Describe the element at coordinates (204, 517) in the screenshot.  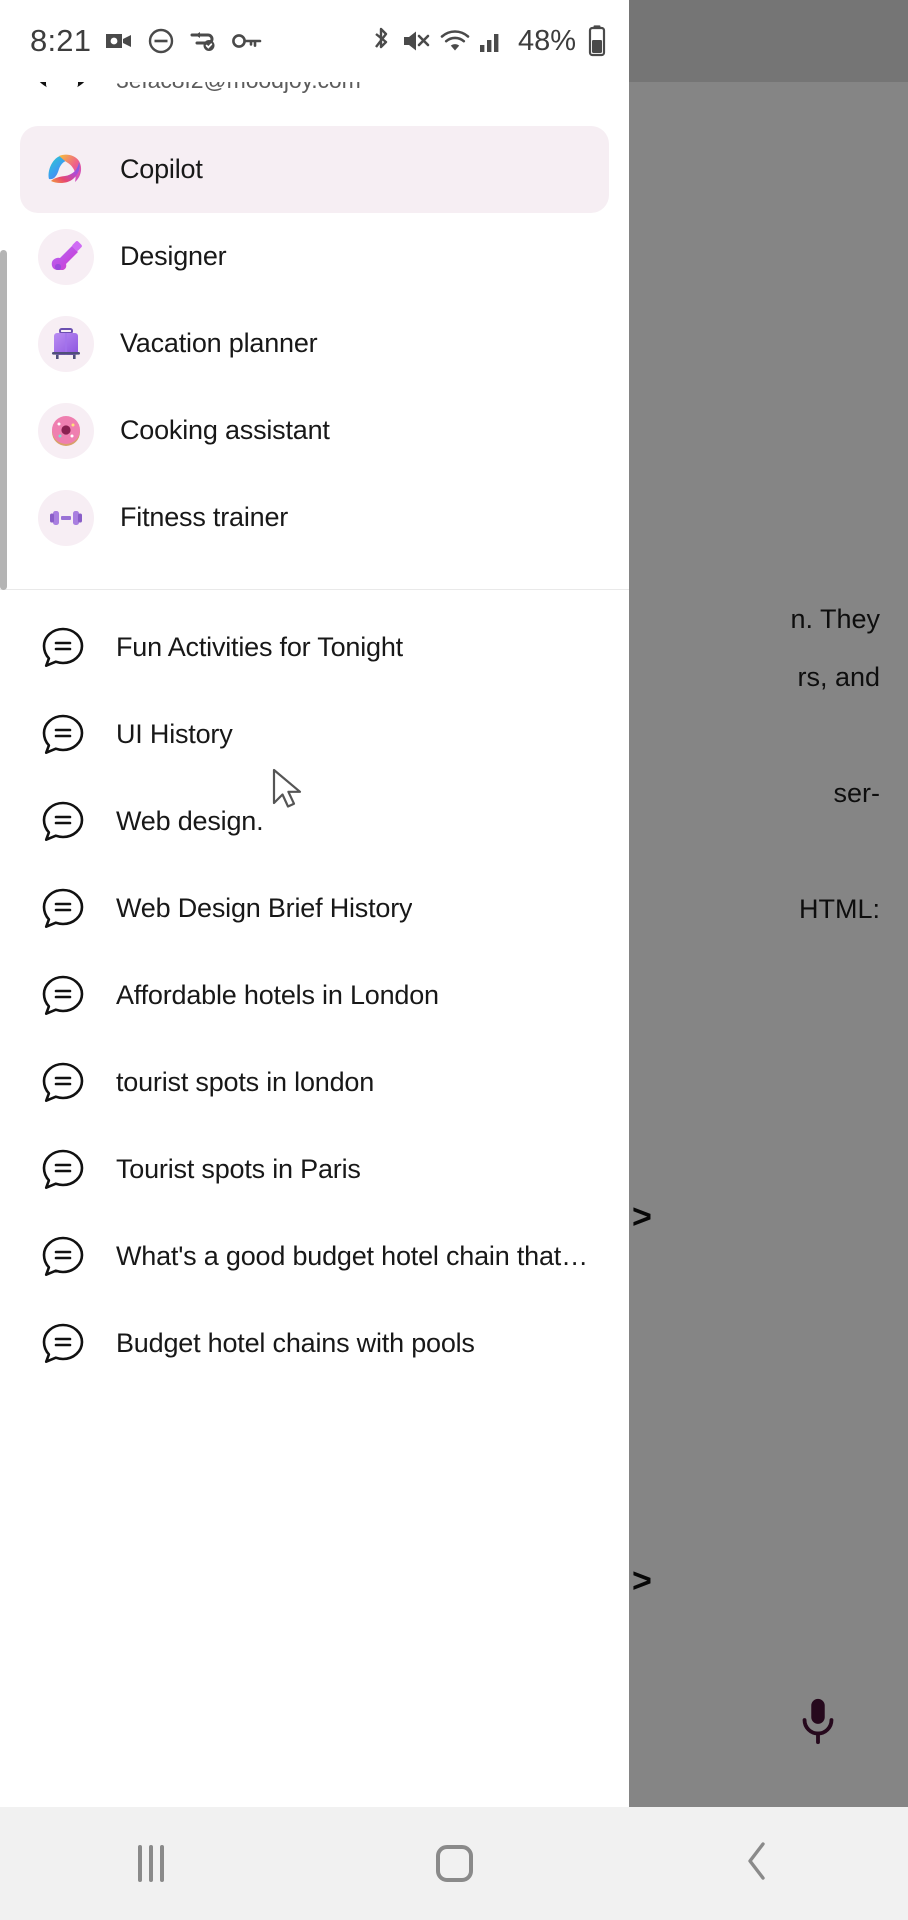
I see `app-label: Fitness trainer` at that location.